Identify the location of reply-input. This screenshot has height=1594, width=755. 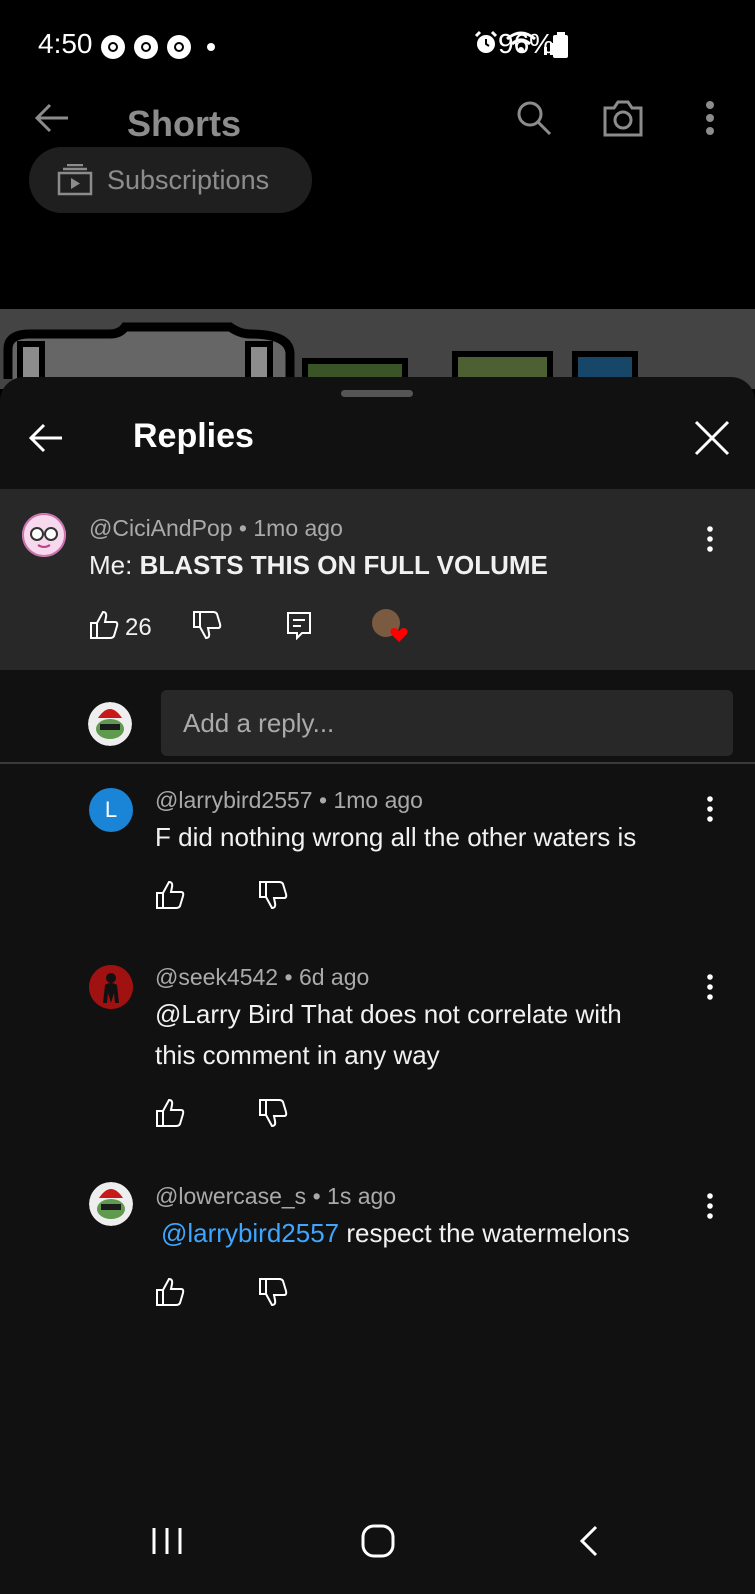
(447, 723).